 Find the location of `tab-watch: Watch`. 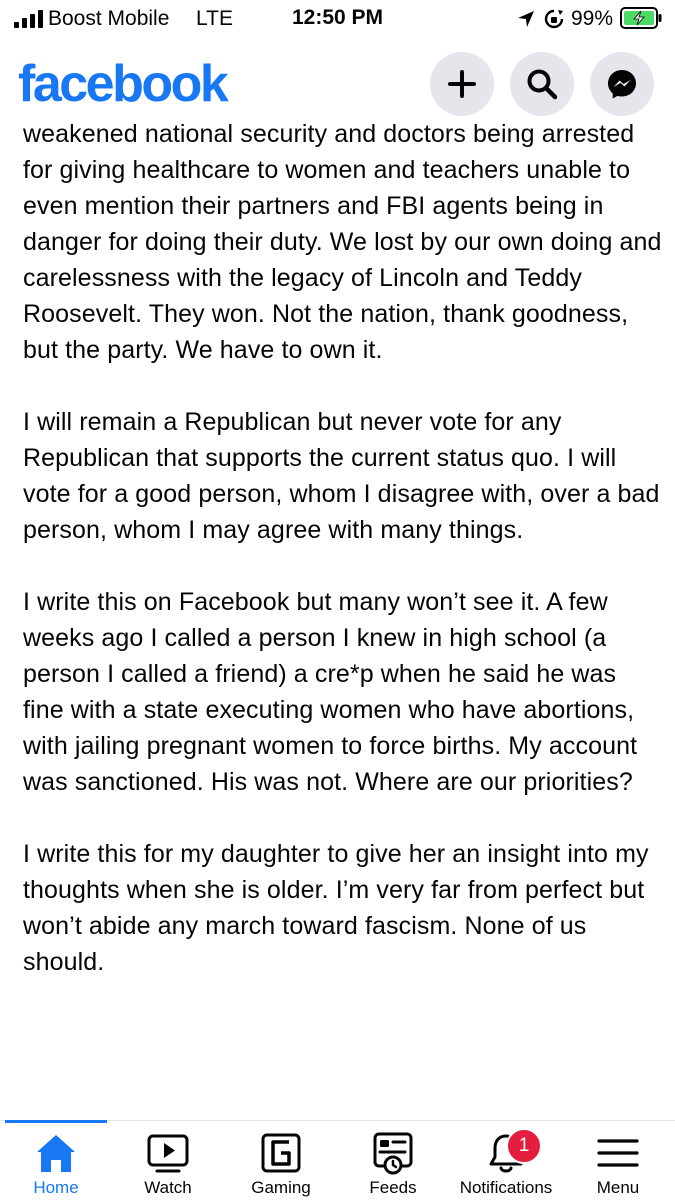

tab-watch: Watch is located at coordinates (168, 1161).